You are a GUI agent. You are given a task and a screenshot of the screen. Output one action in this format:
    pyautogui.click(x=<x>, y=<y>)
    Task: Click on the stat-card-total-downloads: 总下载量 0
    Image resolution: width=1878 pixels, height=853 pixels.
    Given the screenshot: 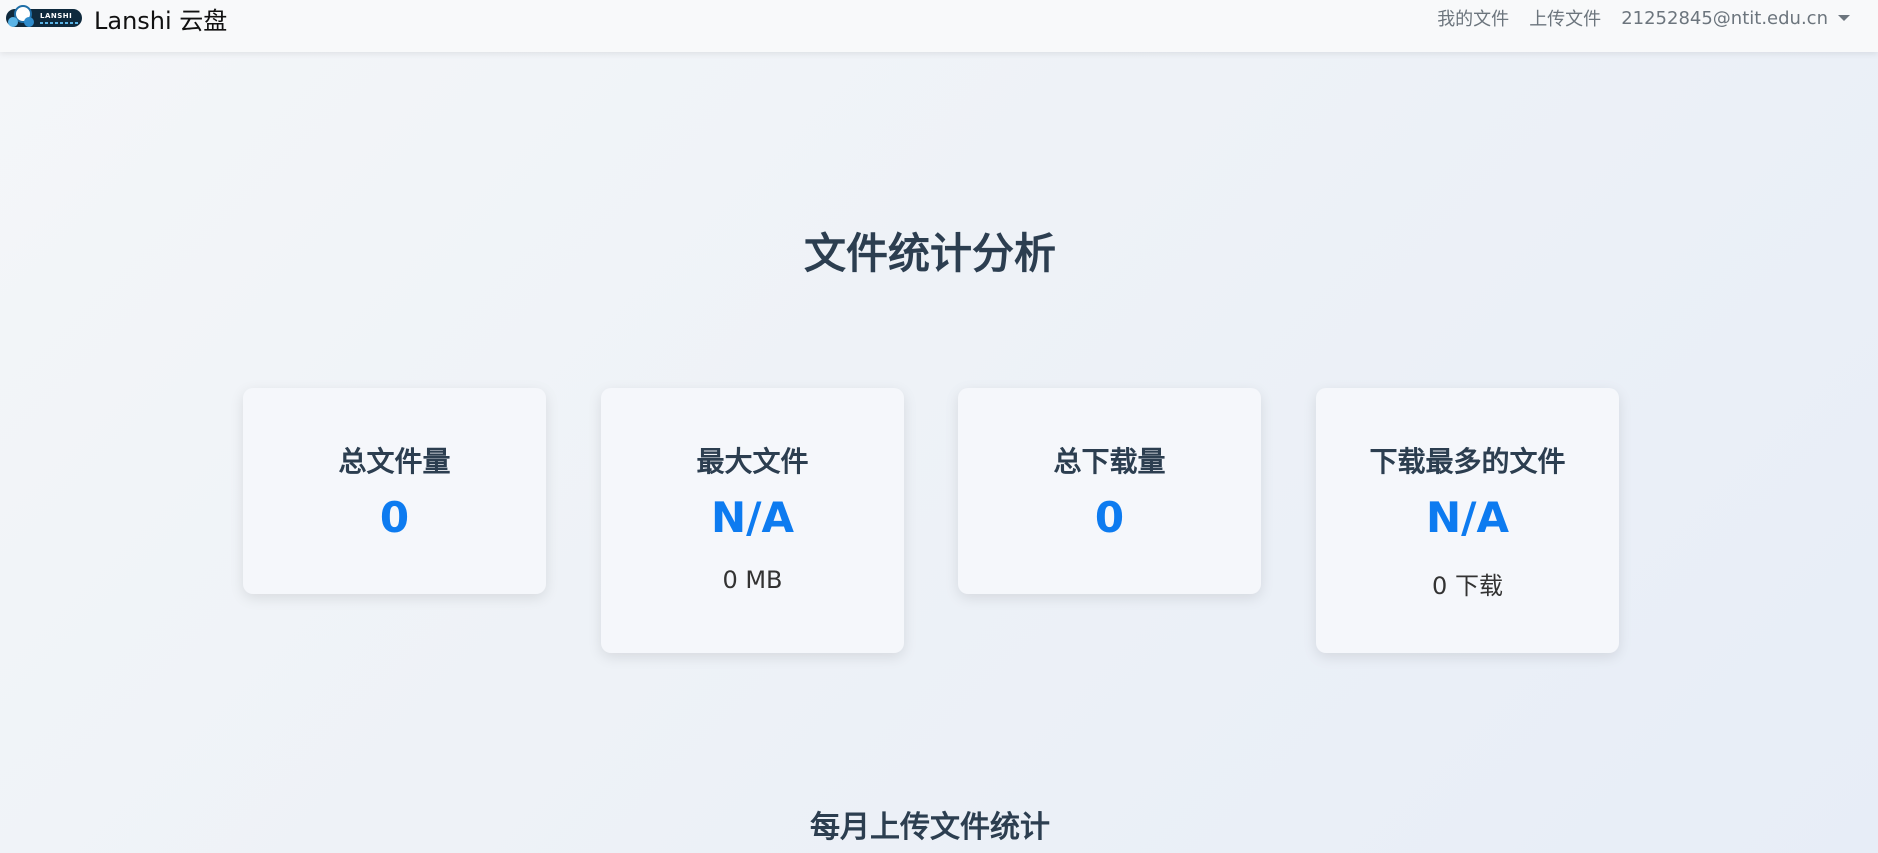 What is the action you would take?
    pyautogui.click(x=1109, y=491)
    